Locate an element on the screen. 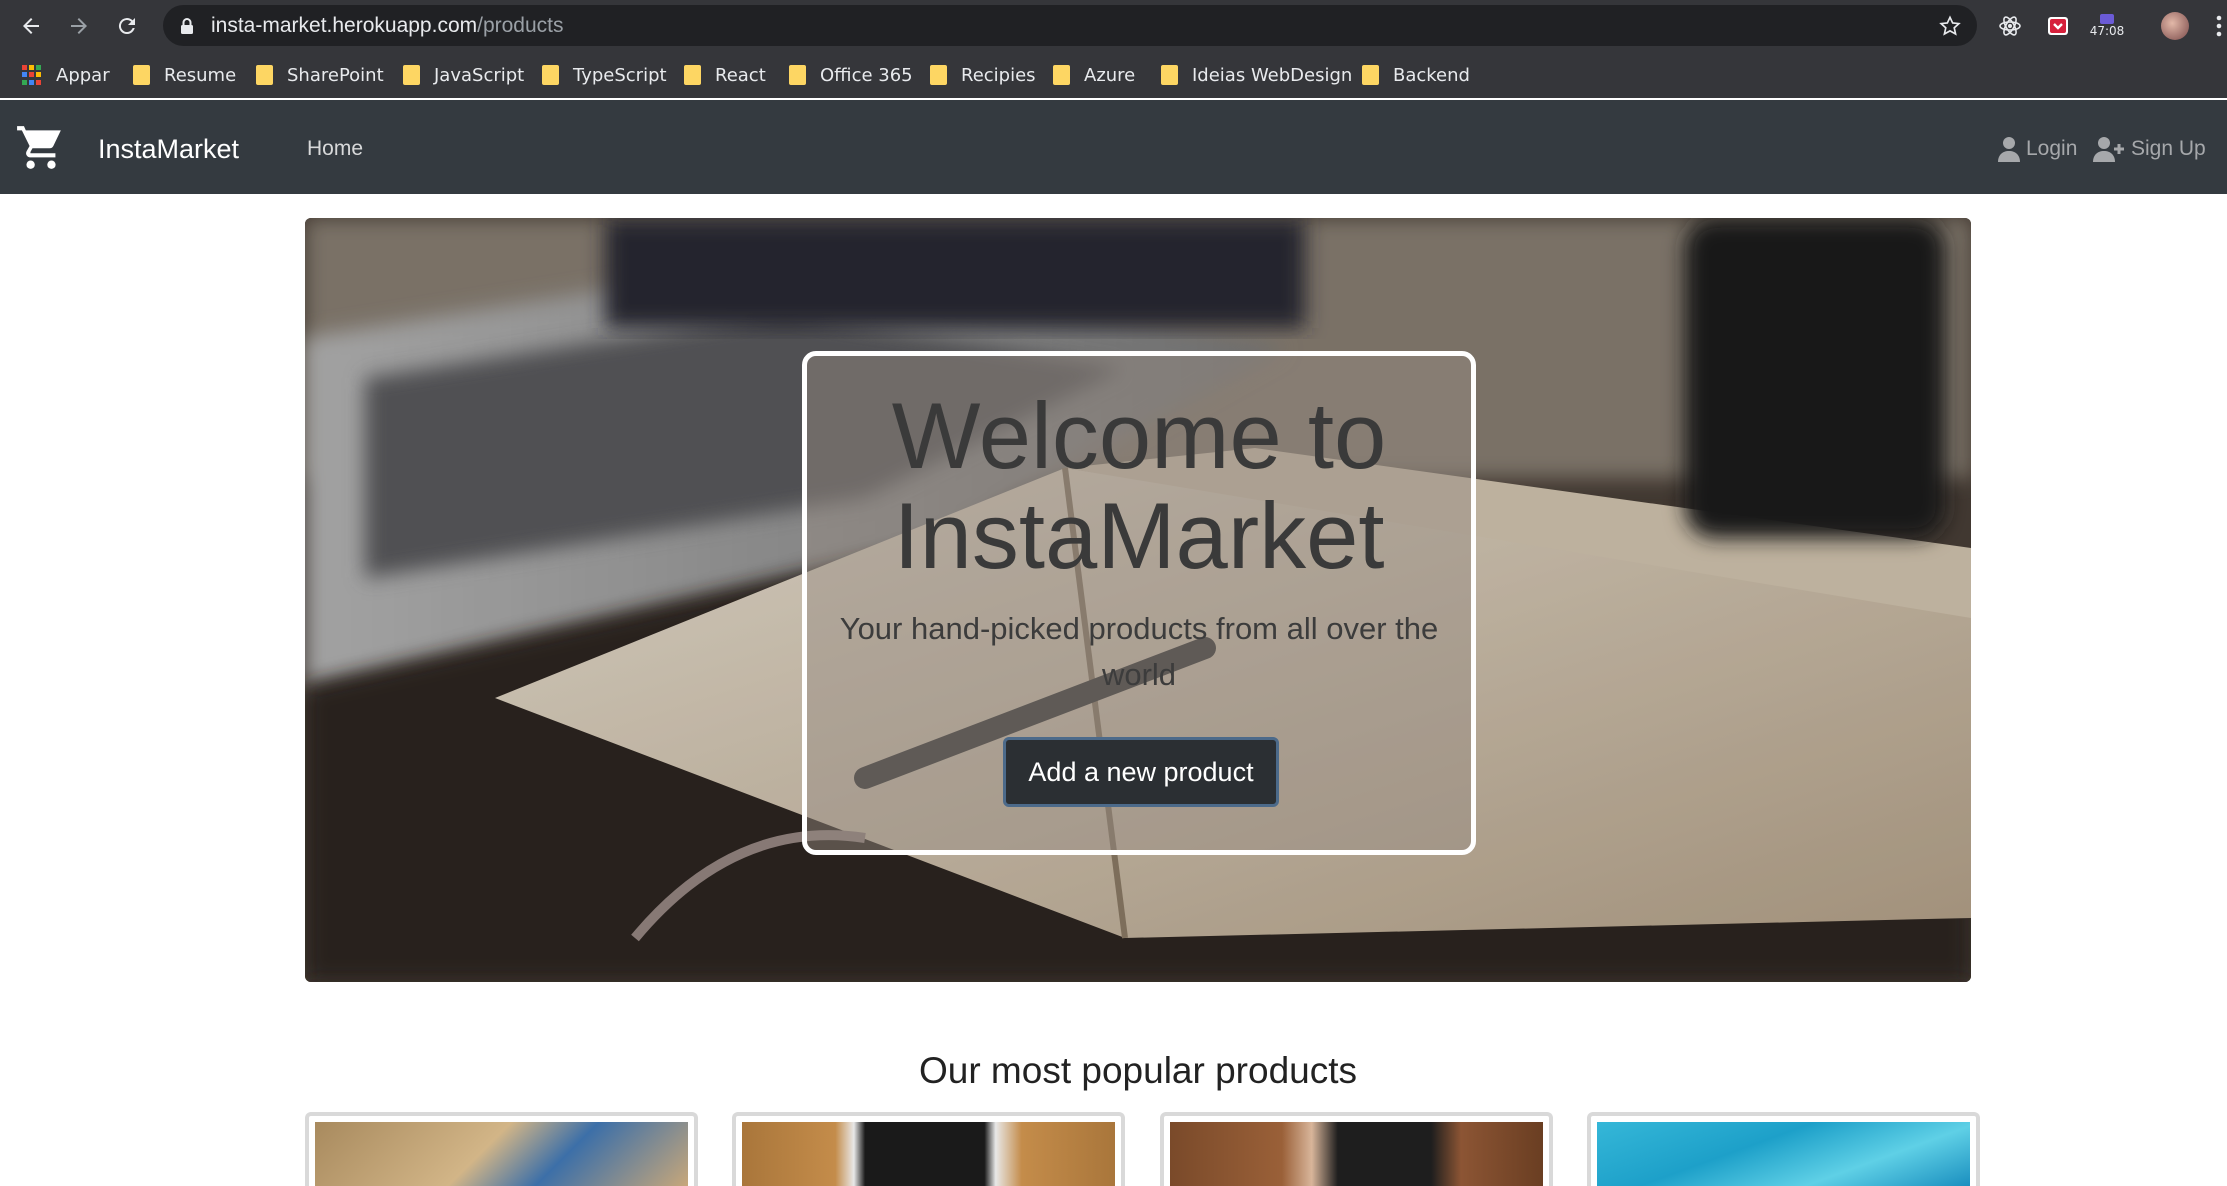  address-bar: insta-market.herokuapp.com/products is located at coordinates (1070, 25).